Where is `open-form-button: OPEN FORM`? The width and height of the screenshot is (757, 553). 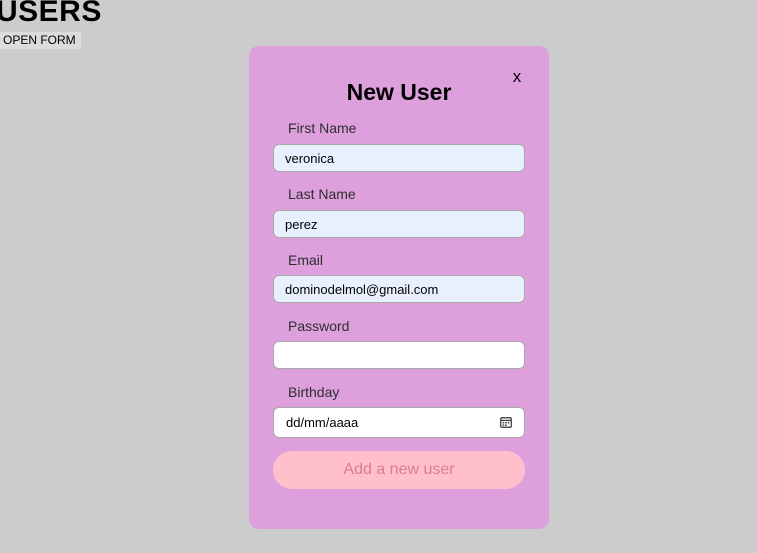 open-form-button: OPEN FORM is located at coordinates (40, 40).